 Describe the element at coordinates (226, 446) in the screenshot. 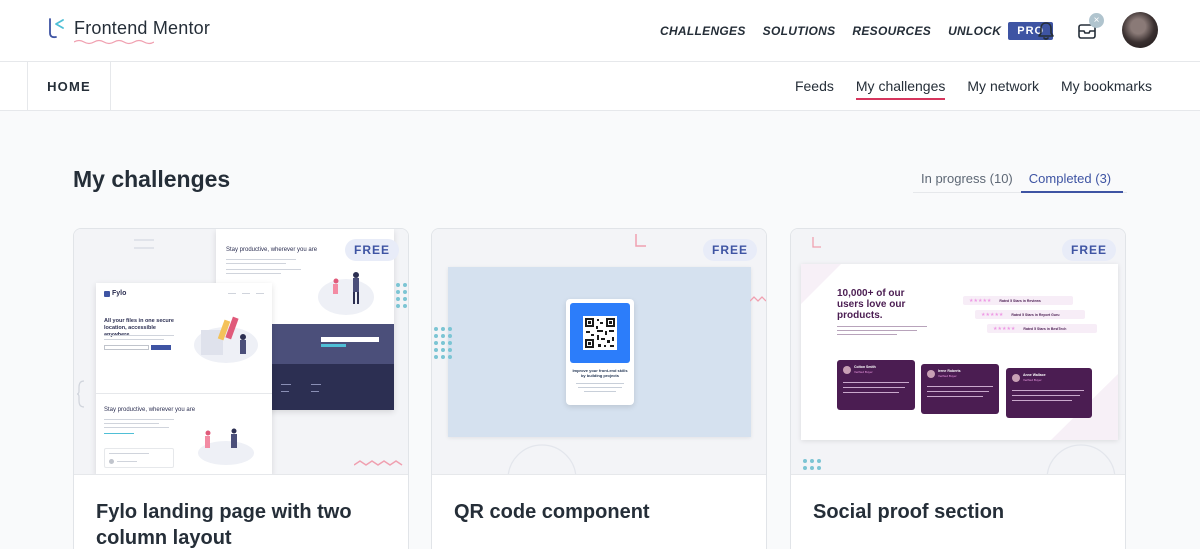

I see `preview-people-illustration-icon` at that location.